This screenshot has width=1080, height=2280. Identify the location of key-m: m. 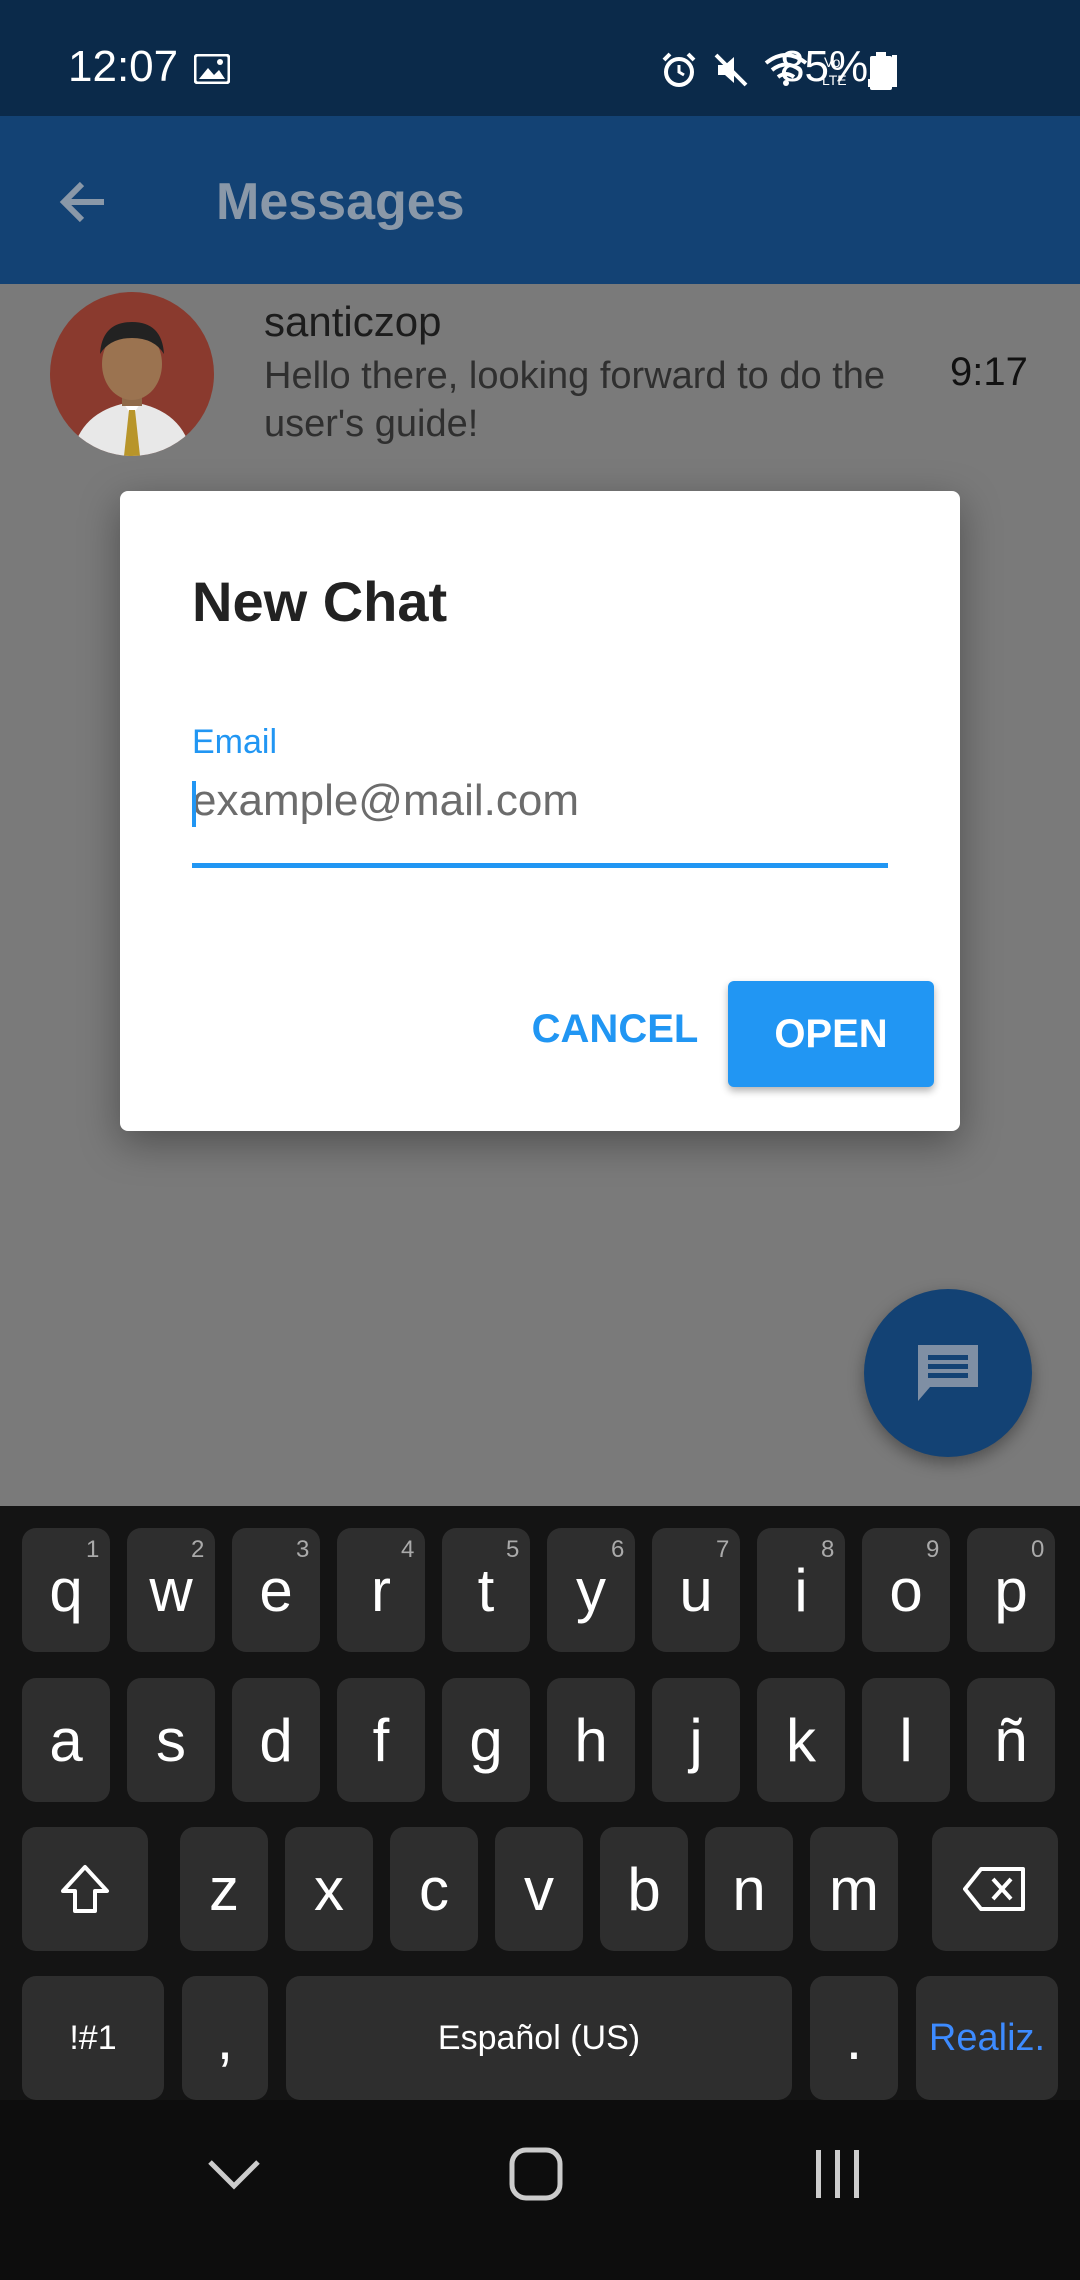
(854, 1889).